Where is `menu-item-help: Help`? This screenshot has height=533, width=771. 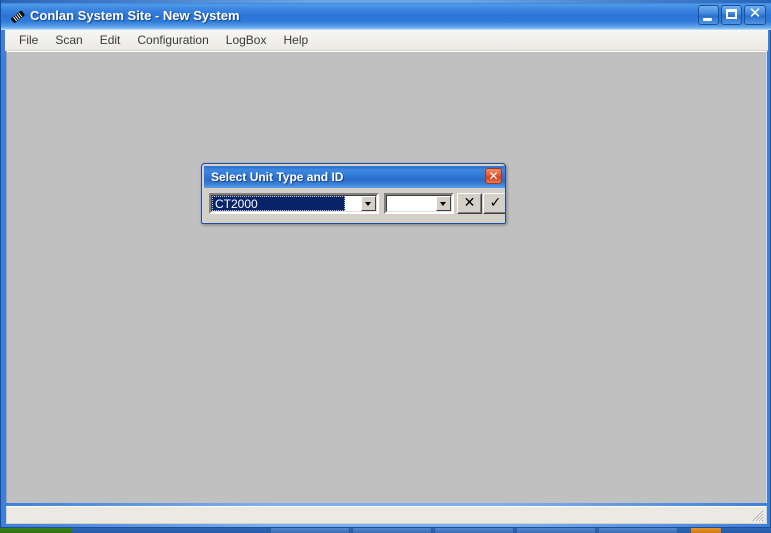 menu-item-help: Help is located at coordinates (296, 40).